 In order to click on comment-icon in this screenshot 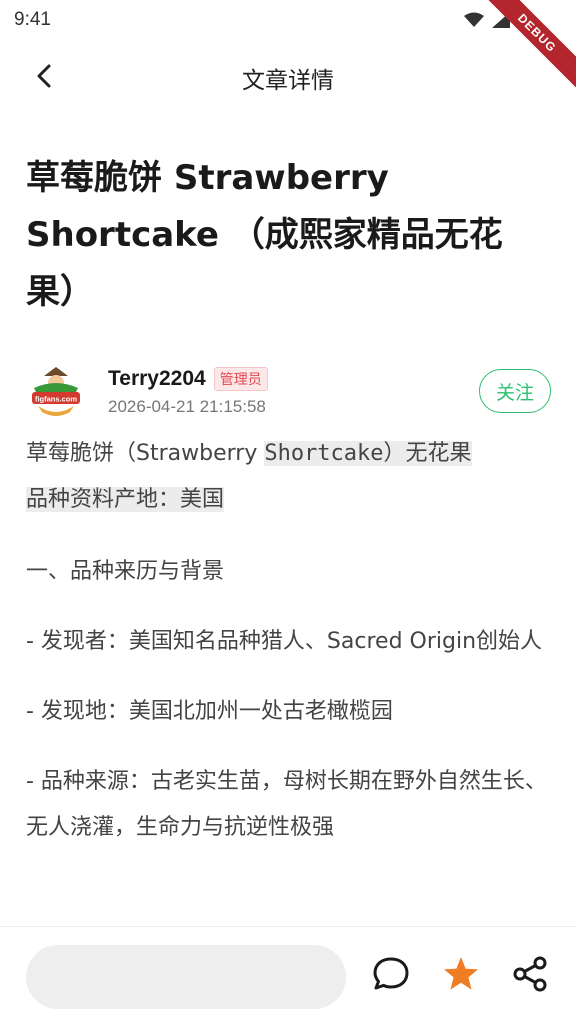, I will do `click(391, 976)`.